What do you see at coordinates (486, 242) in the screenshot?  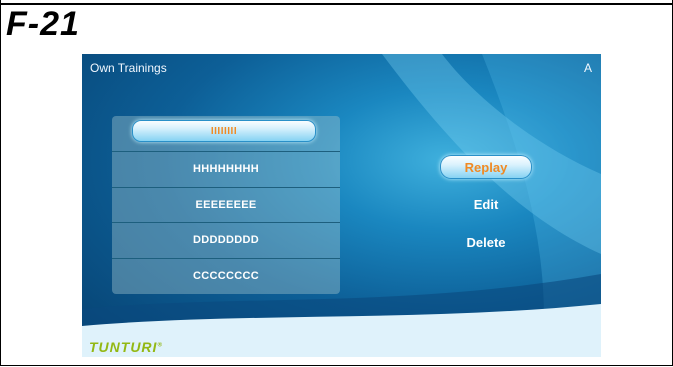 I see `delete-button: Delete` at bounding box center [486, 242].